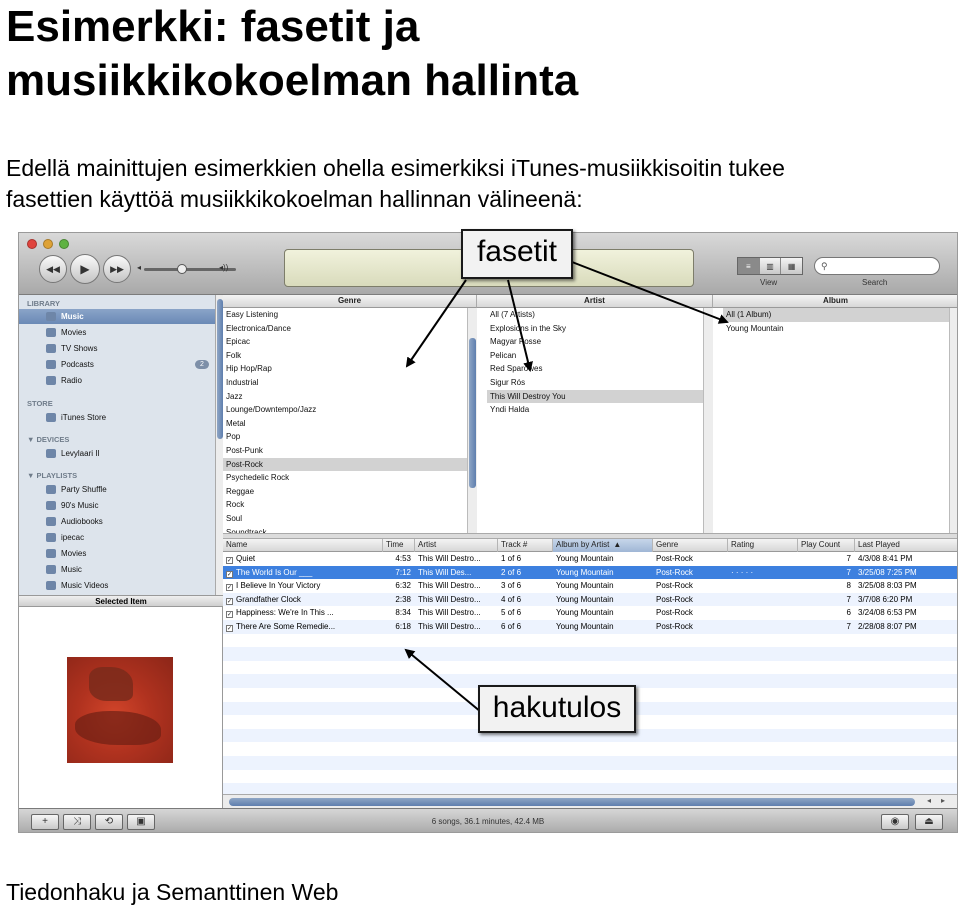 The height and width of the screenshot is (913, 960). I want to click on genre-scroll-thumb, so click(472, 413).